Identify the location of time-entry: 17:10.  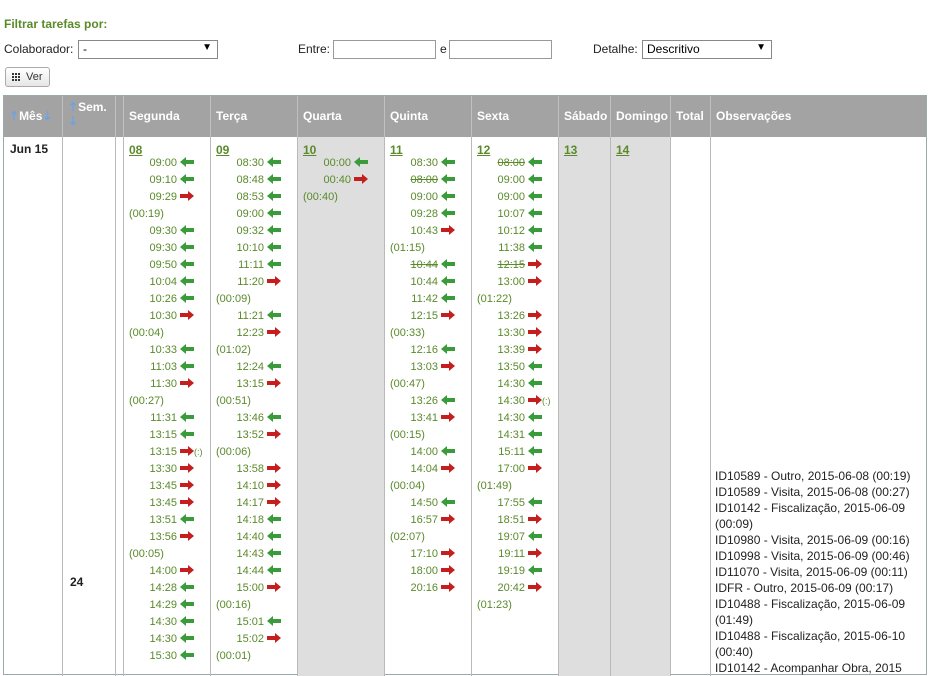
(423, 556).